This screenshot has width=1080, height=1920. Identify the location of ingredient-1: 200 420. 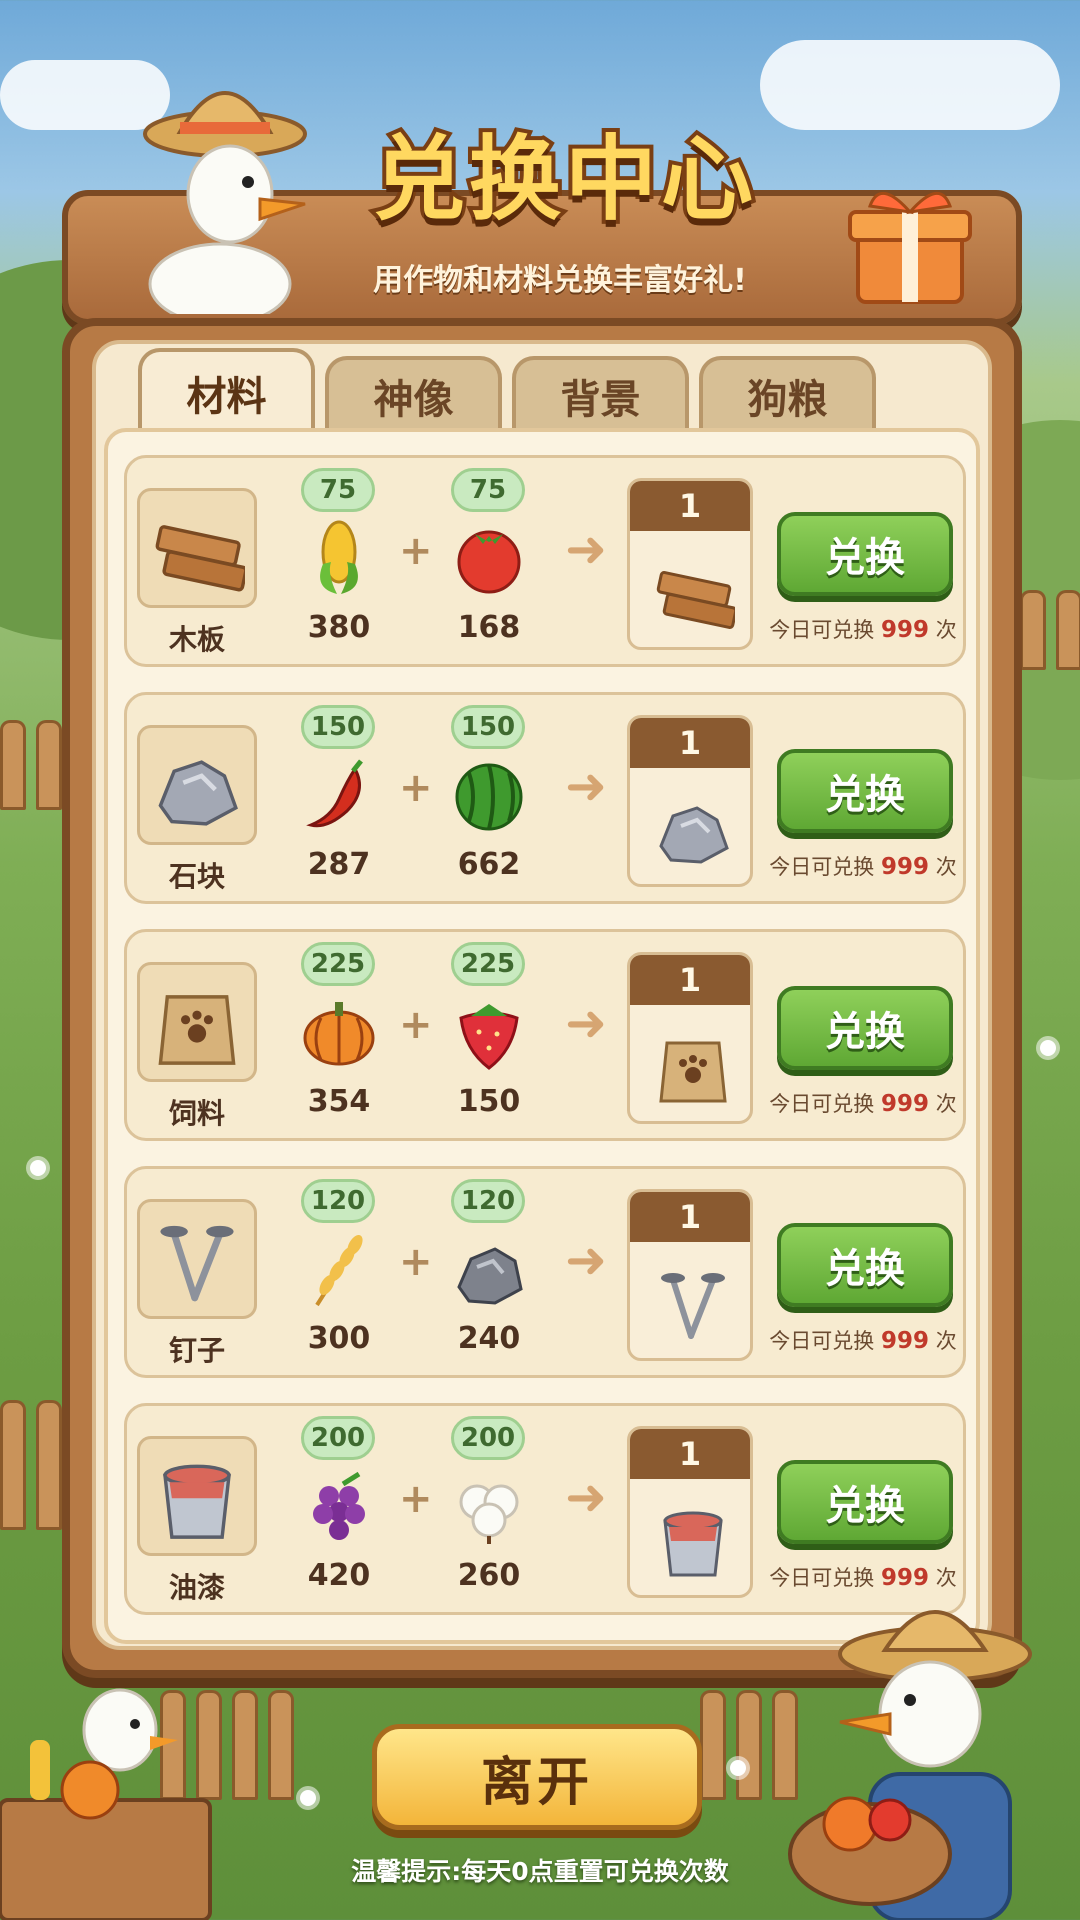
(339, 1511).